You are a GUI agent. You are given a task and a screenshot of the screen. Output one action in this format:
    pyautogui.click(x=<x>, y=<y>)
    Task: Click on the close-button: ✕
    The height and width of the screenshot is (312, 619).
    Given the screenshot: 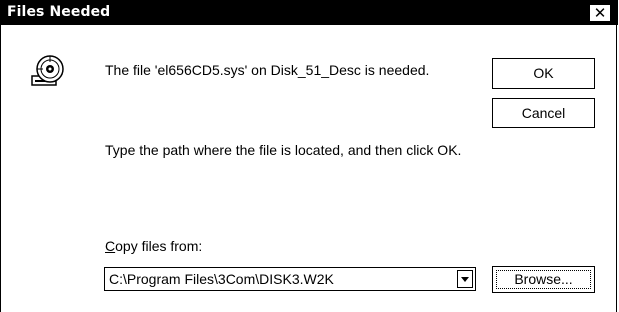 What is the action you would take?
    pyautogui.click(x=600, y=13)
    